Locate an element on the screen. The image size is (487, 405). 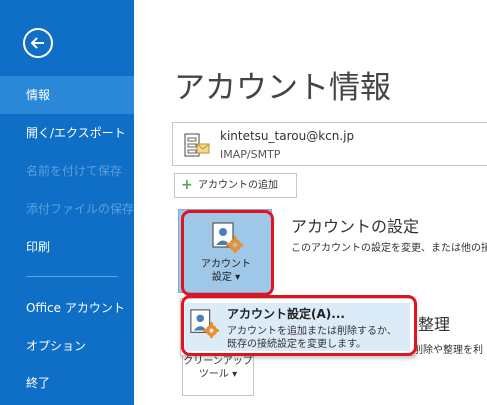
highlight-account-settings-button is located at coordinates (227, 253).